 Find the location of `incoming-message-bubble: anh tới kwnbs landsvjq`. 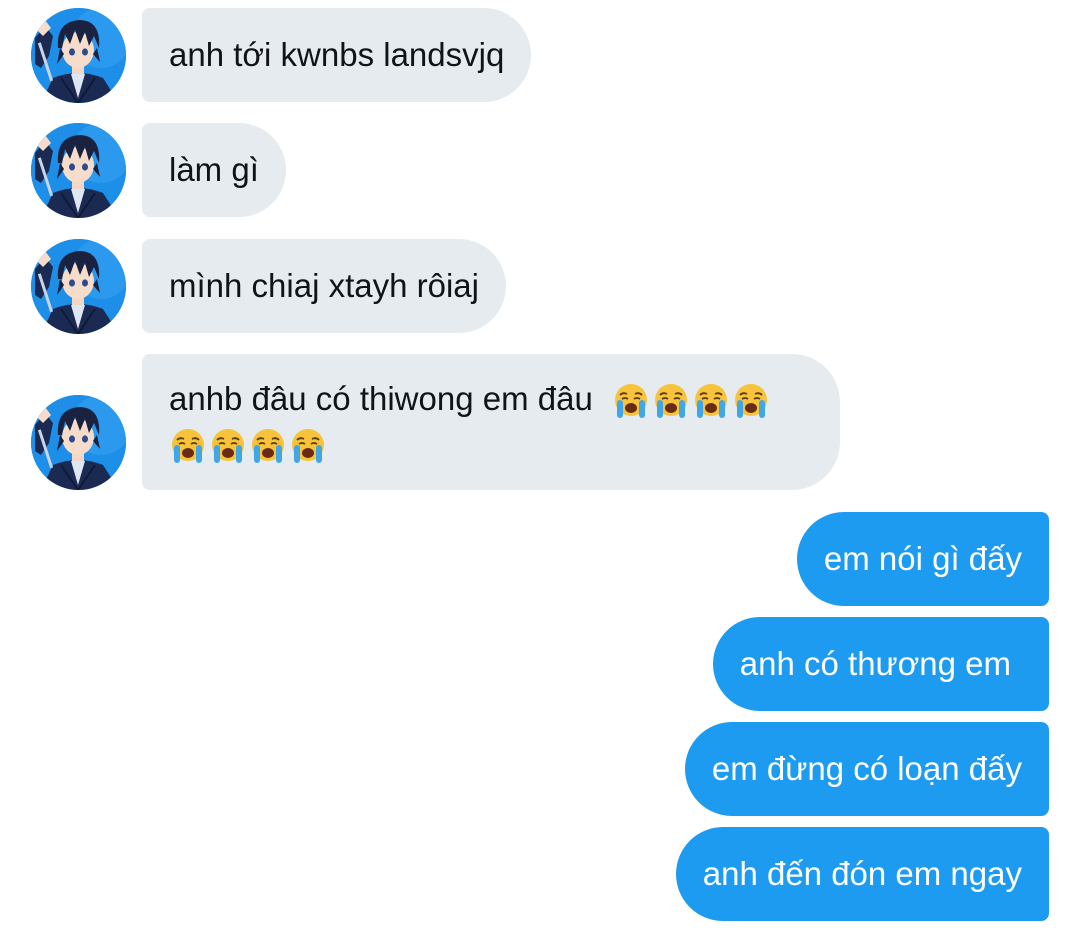

incoming-message-bubble: anh tới kwnbs landsvjq is located at coordinates (337, 55).